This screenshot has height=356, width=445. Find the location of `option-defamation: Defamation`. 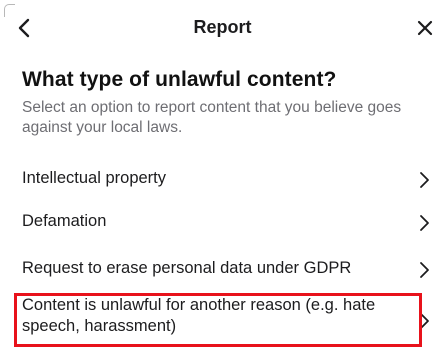

option-defamation: Defamation is located at coordinates (222, 223).